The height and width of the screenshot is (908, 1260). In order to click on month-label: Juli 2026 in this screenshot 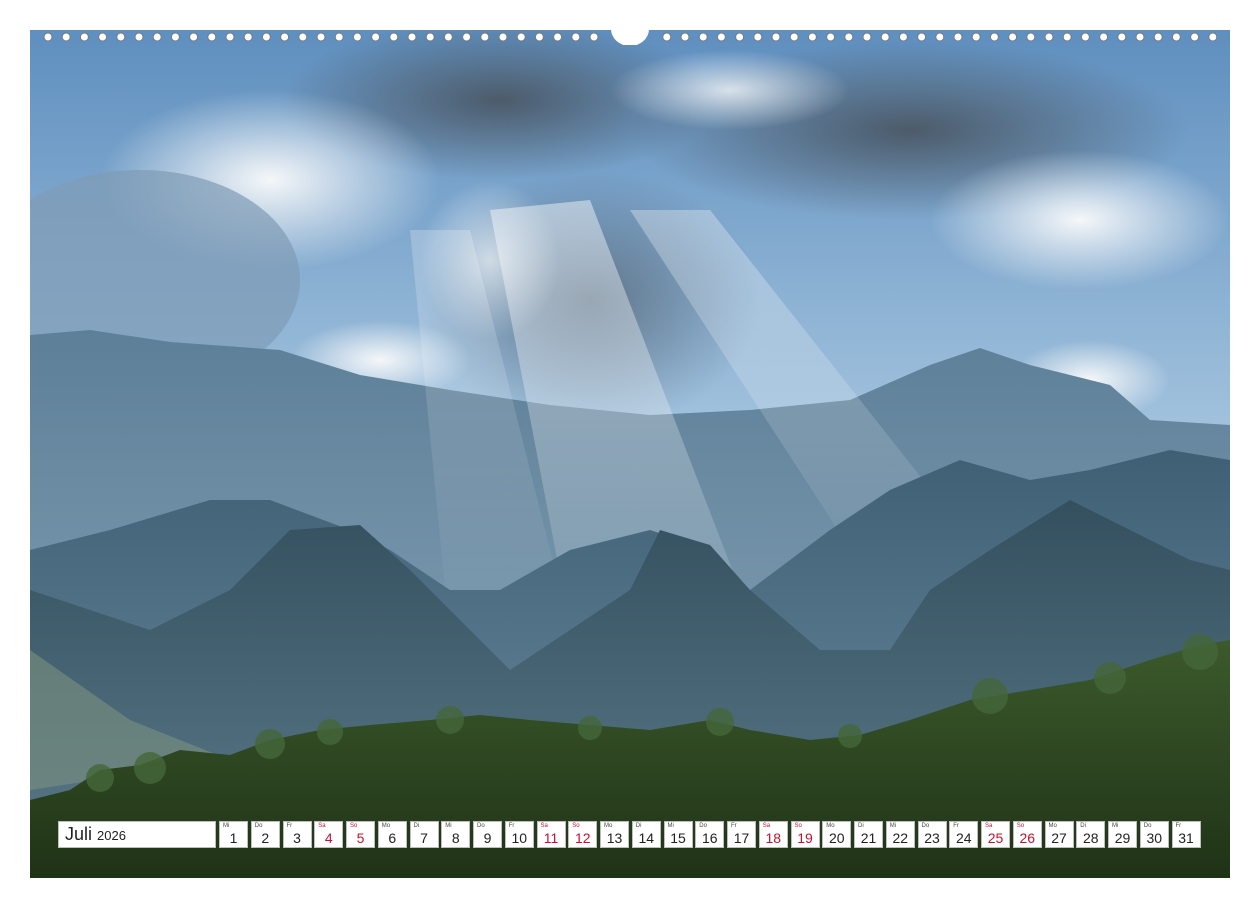, I will do `click(137, 834)`.